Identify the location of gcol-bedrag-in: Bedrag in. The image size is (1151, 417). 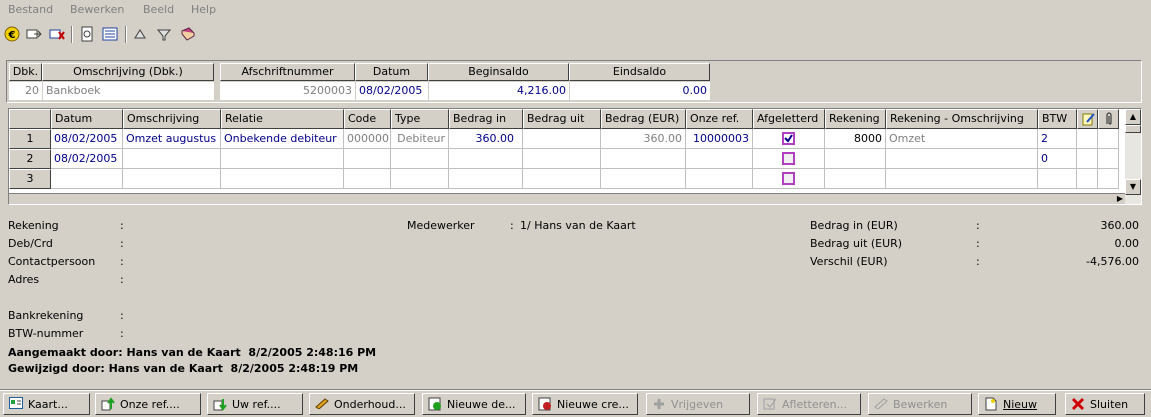
(486, 119).